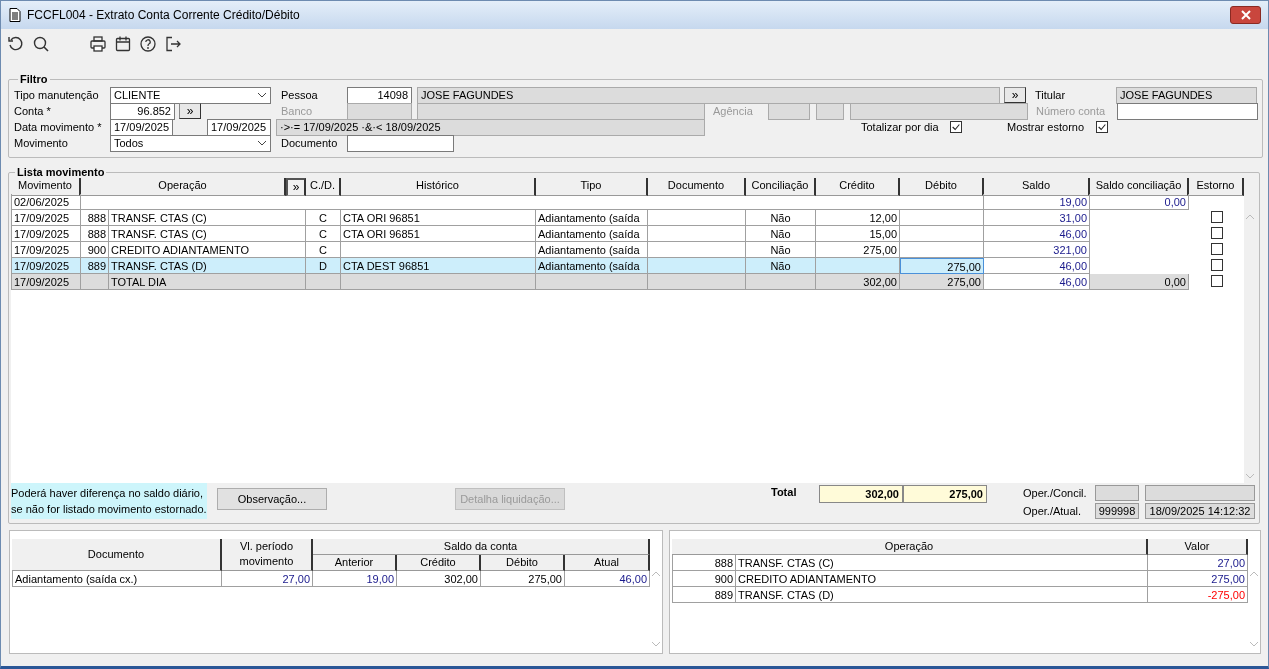  What do you see at coordinates (1198, 547) in the screenshot?
I see `column-header: Valor` at bounding box center [1198, 547].